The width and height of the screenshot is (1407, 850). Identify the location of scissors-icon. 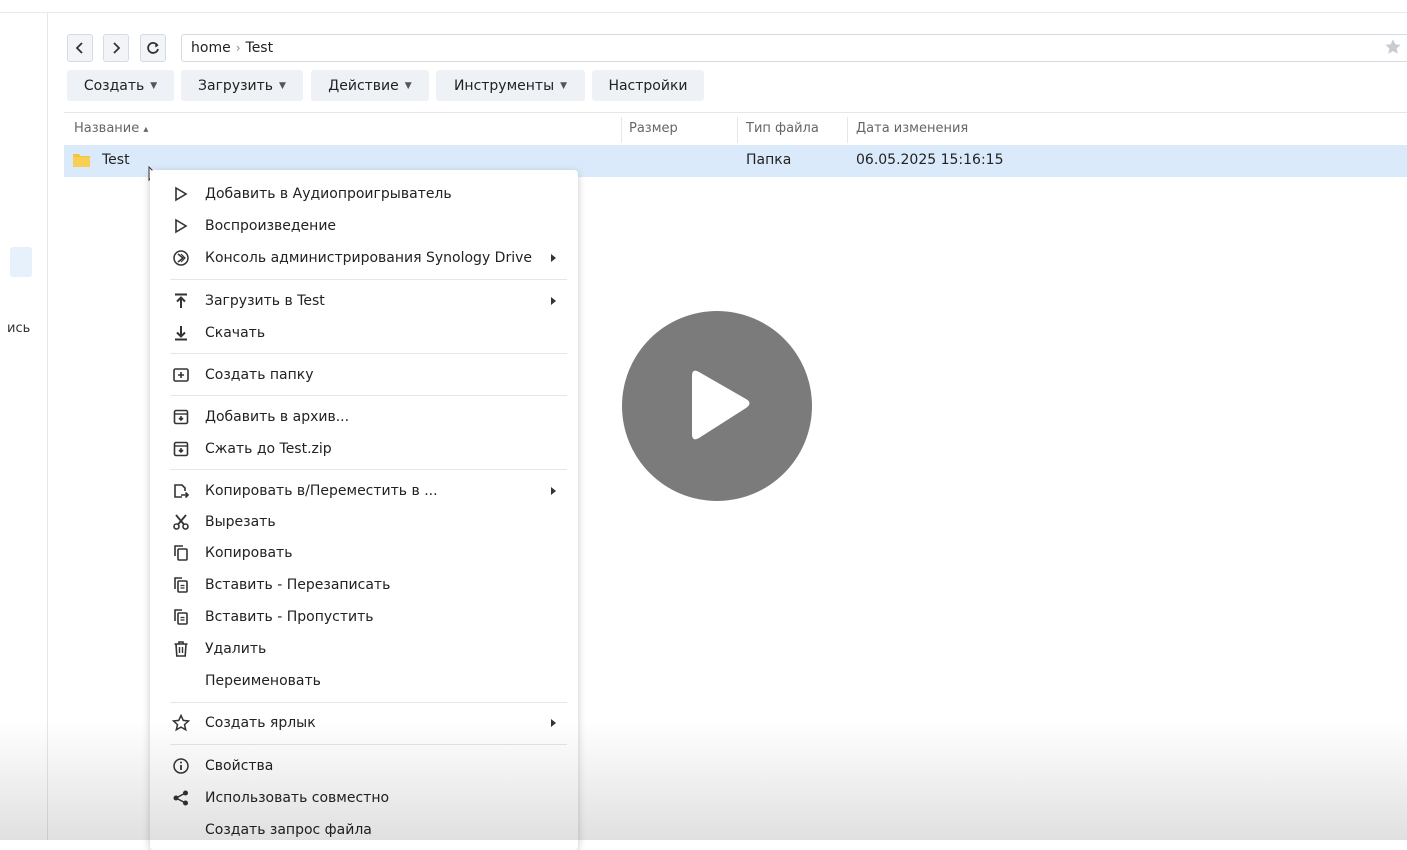
(181, 522).